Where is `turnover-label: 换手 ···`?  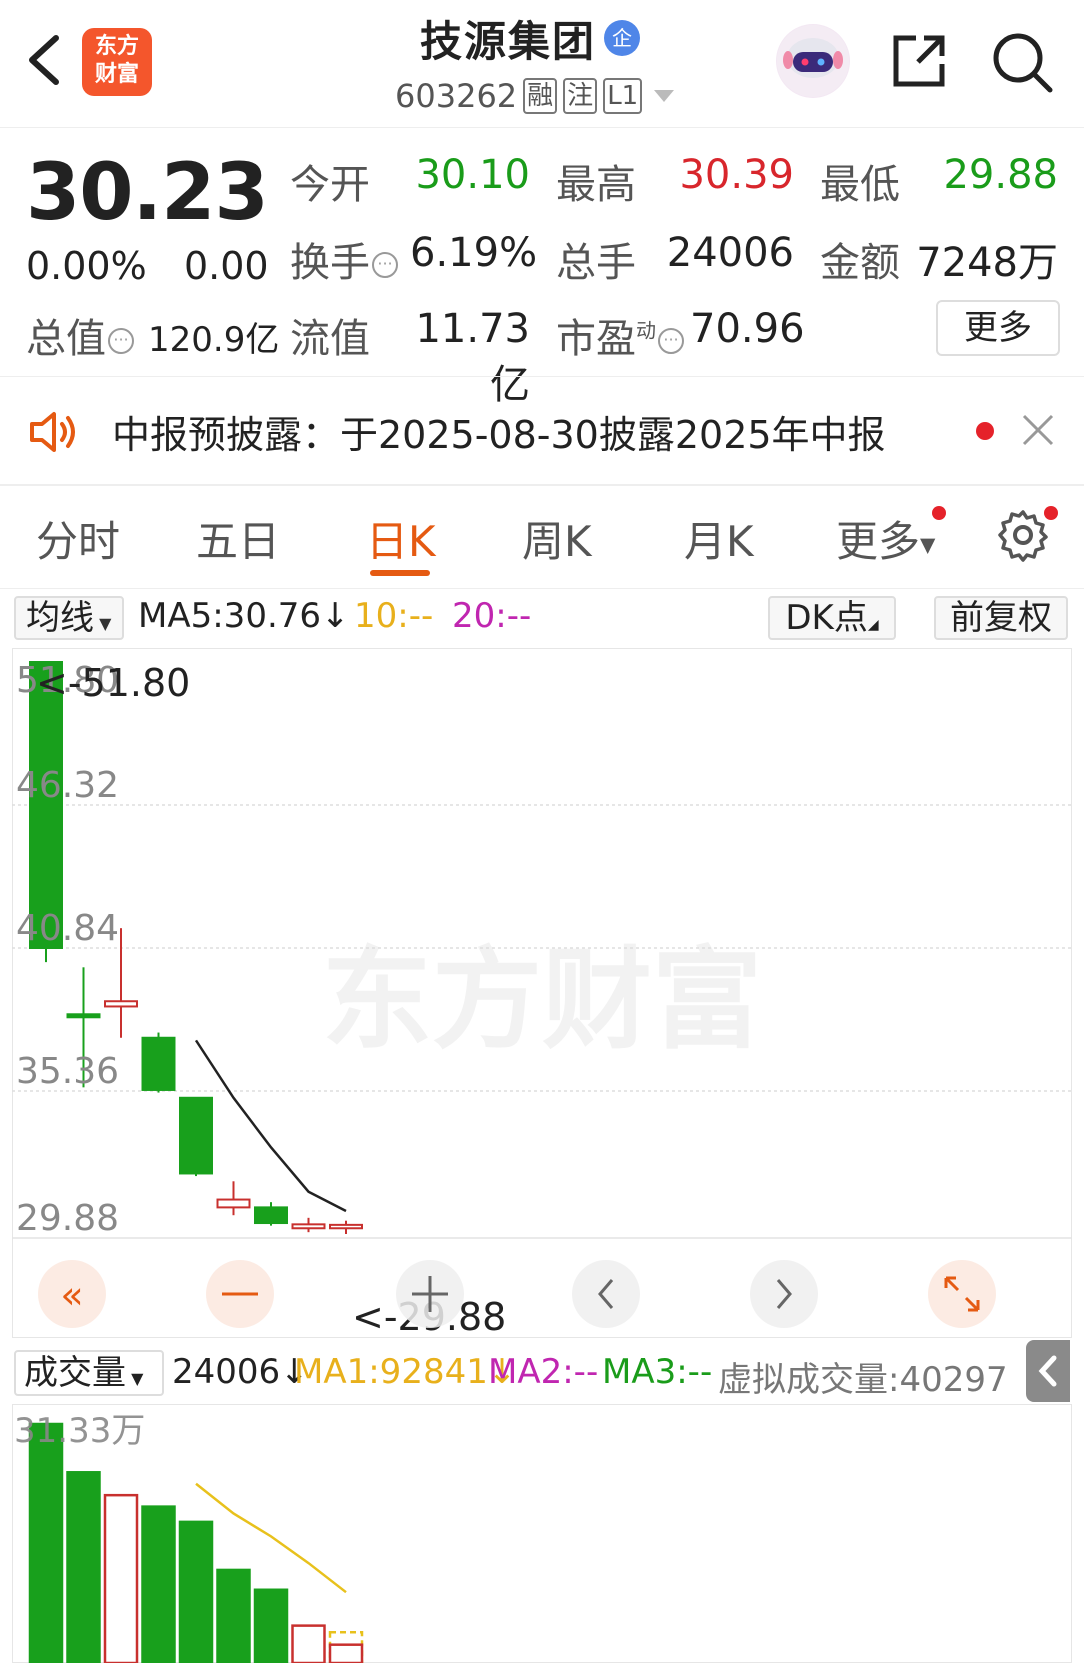
turnover-label: 换手 ··· is located at coordinates (344, 259).